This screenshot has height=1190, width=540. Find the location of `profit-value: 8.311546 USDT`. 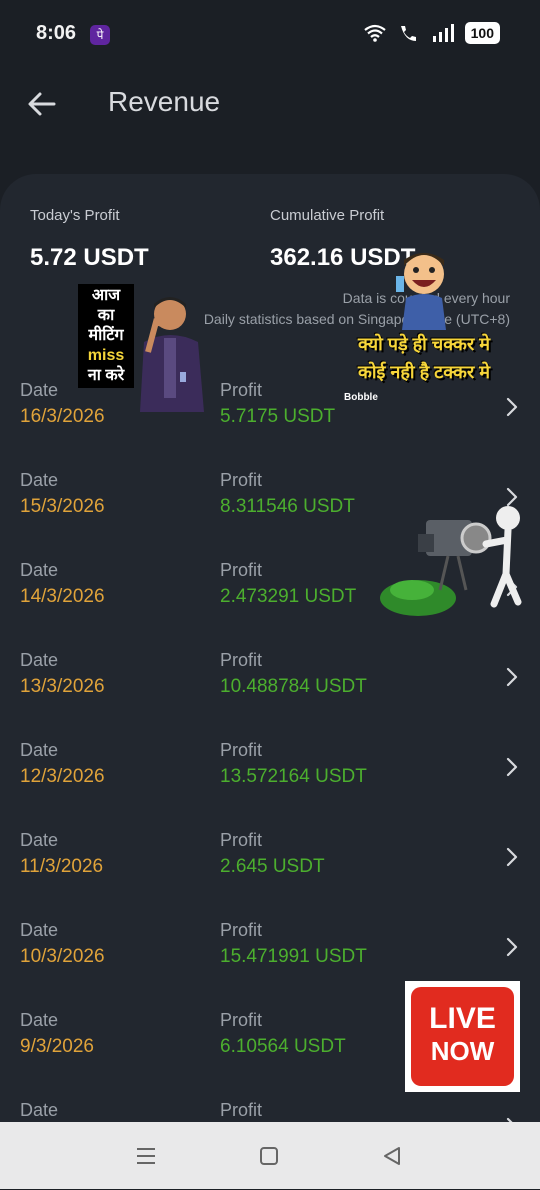

profit-value: 8.311546 USDT is located at coordinates (287, 506).